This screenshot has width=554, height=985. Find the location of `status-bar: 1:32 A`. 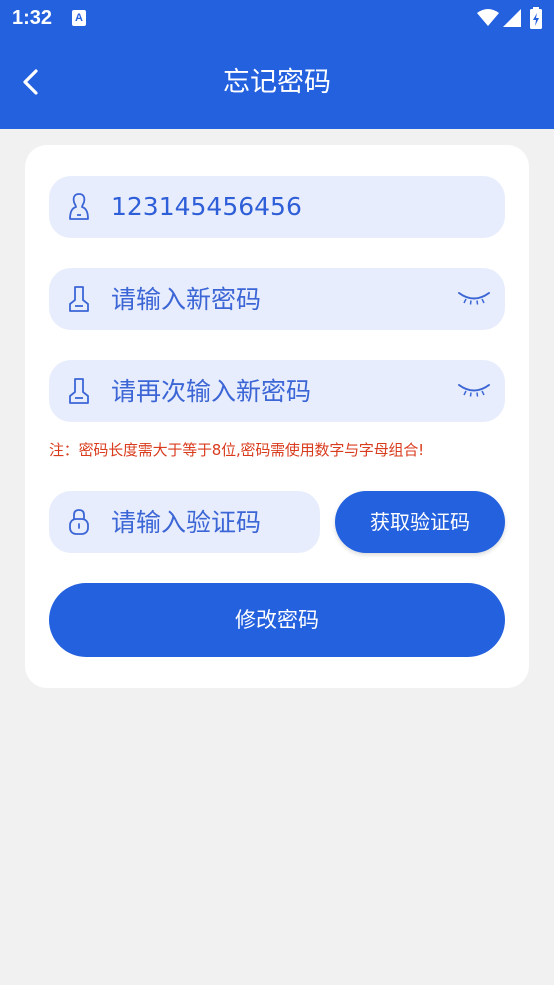

status-bar: 1:32 A is located at coordinates (277, 19).